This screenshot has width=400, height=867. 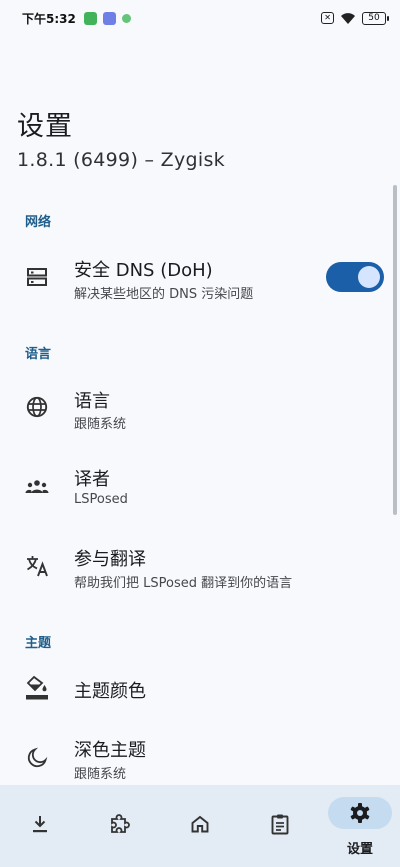 I want to click on translators-desc: LSPosed, so click(x=101, y=499).